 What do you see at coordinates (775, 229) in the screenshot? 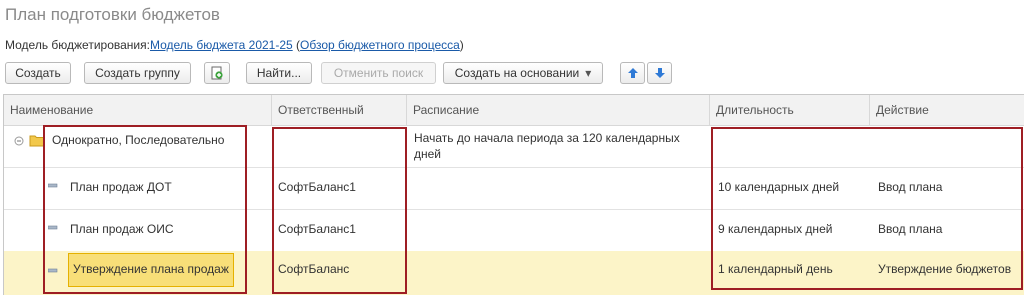
I see `row-duration: 9 календарных дней` at bounding box center [775, 229].